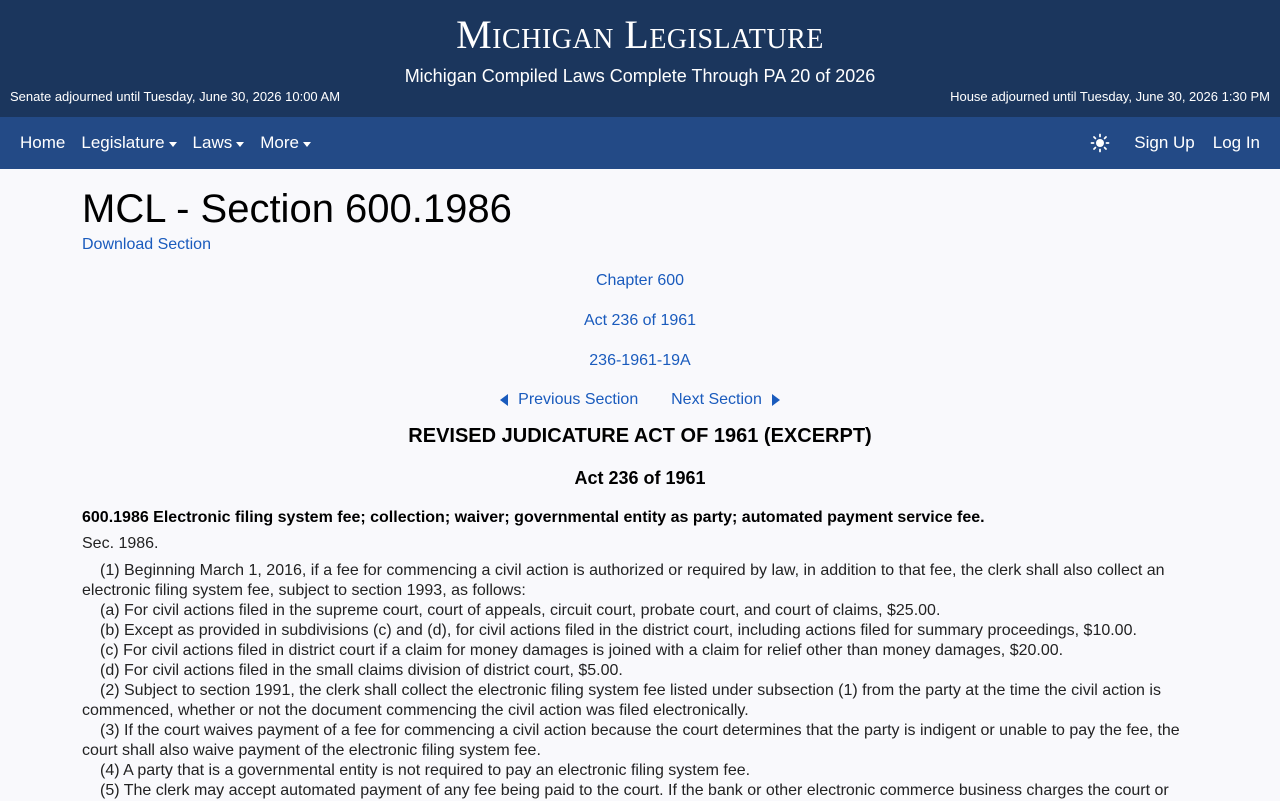 Image resolution: width=1280 pixels, height=801 pixels. Describe the element at coordinates (640, 478) in the screenshot. I see `act-subtitle: Act 236 of 1961` at that location.